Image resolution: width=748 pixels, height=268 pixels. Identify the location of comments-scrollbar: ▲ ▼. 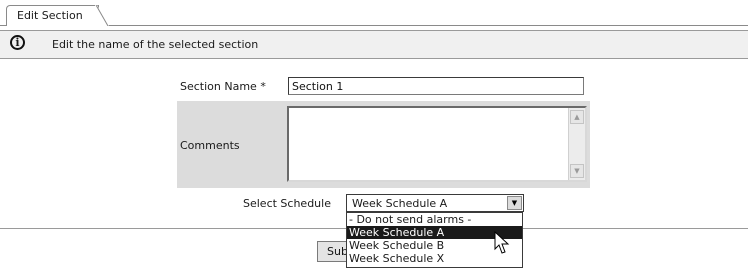
(576, 144).